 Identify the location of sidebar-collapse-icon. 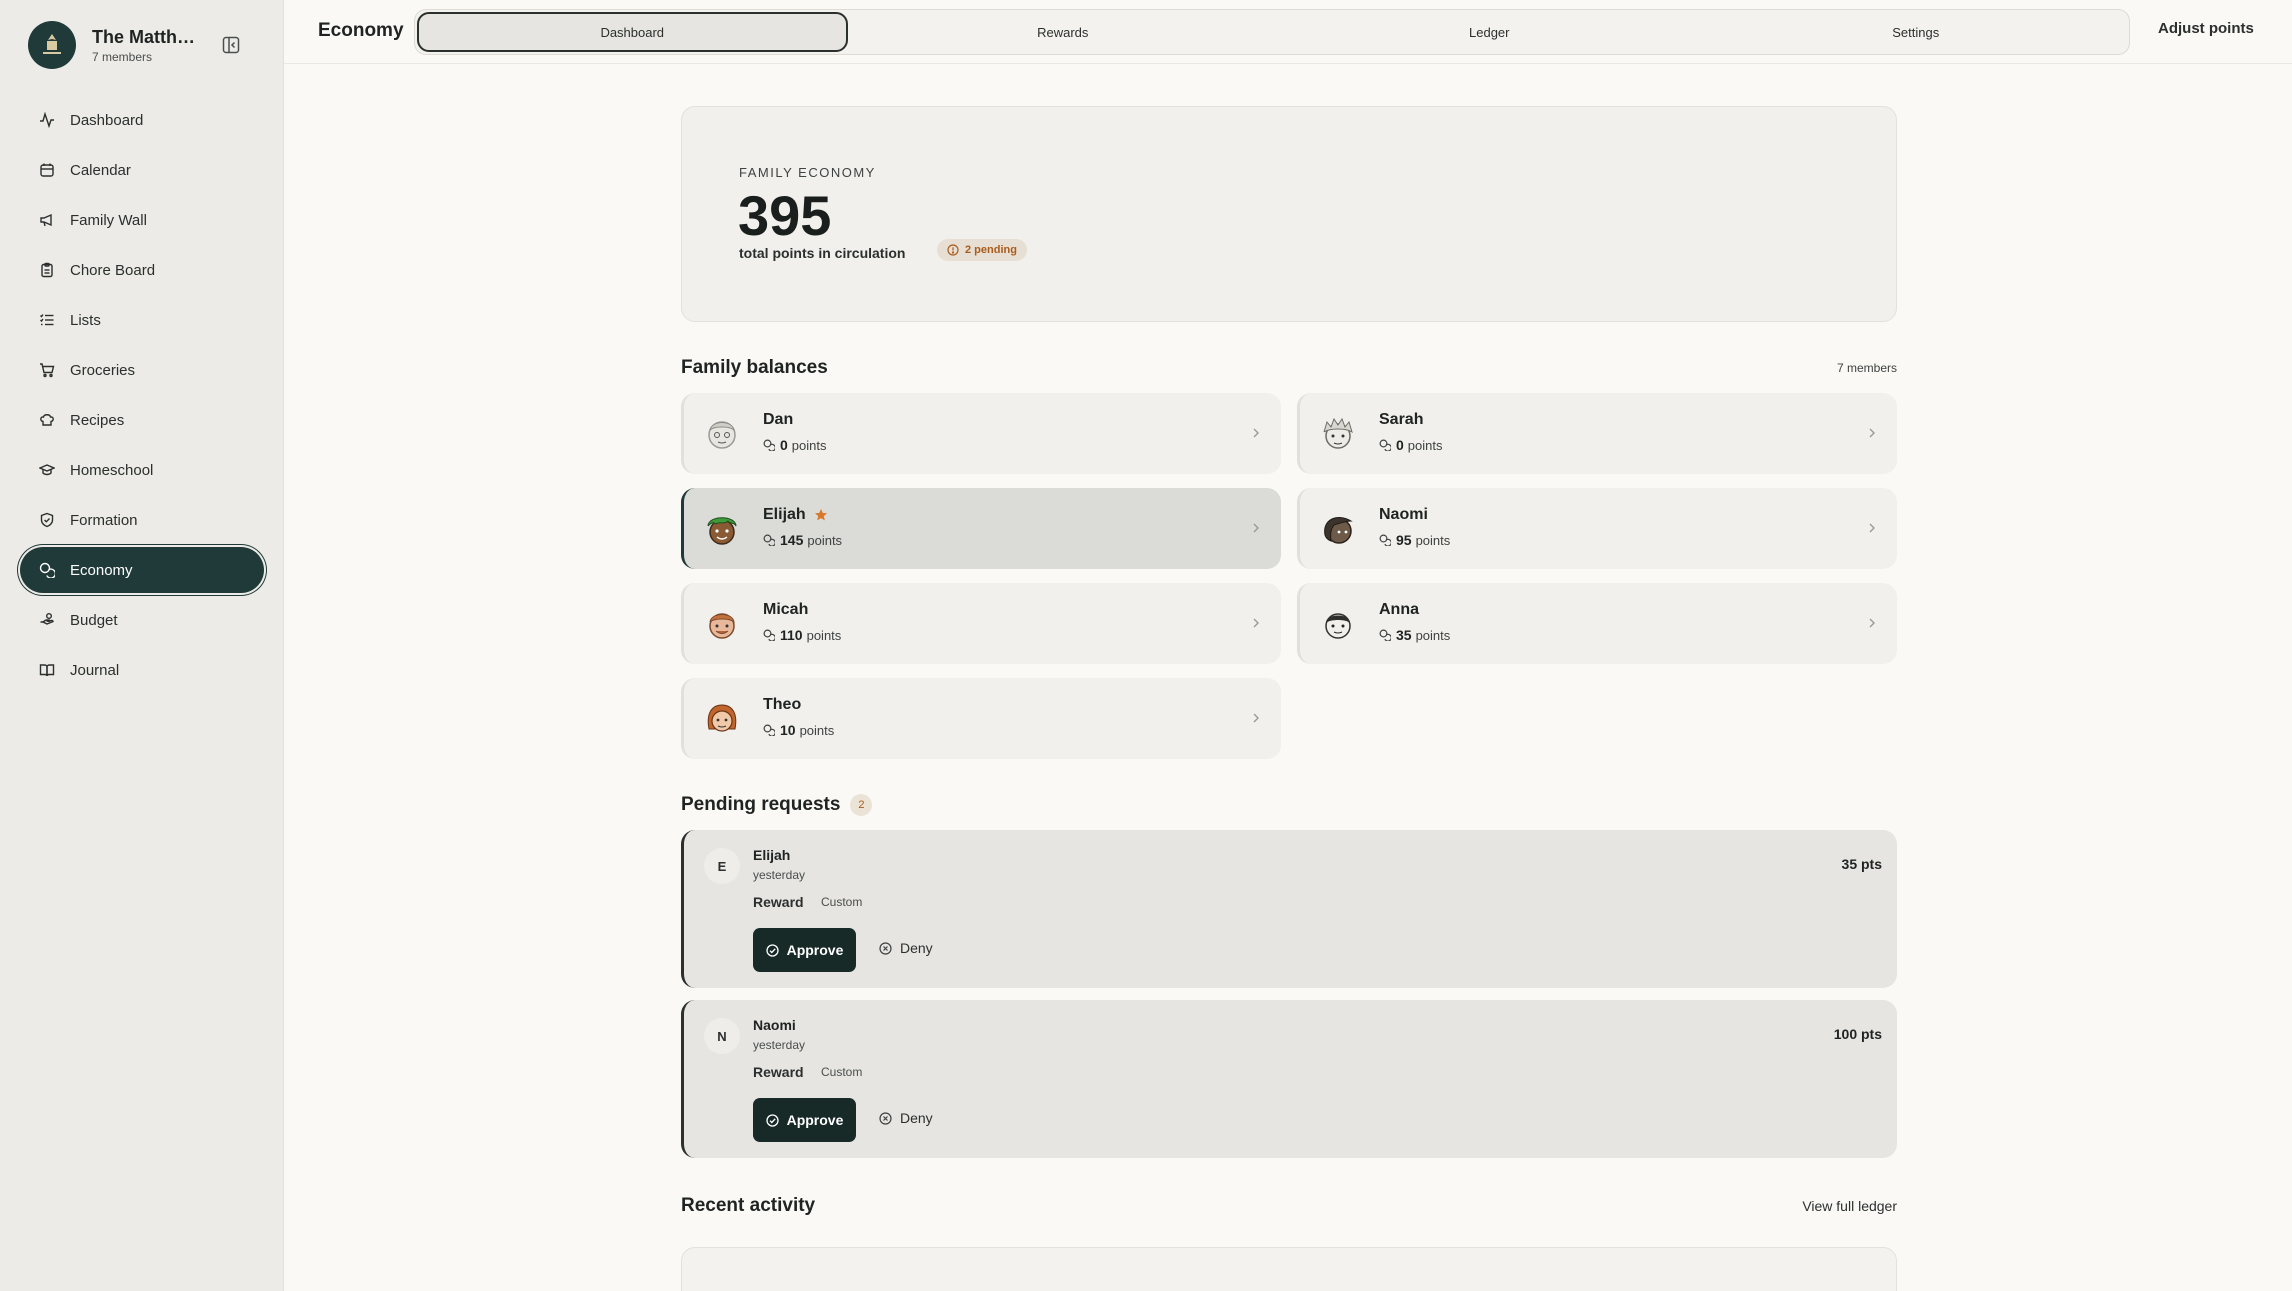
(231, 45).